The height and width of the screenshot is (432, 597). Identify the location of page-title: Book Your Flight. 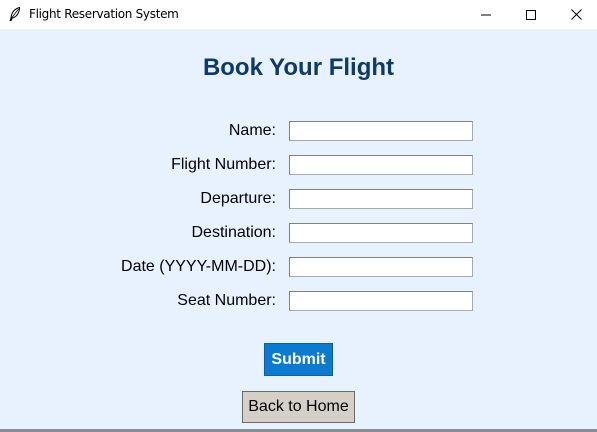
(298, 67).